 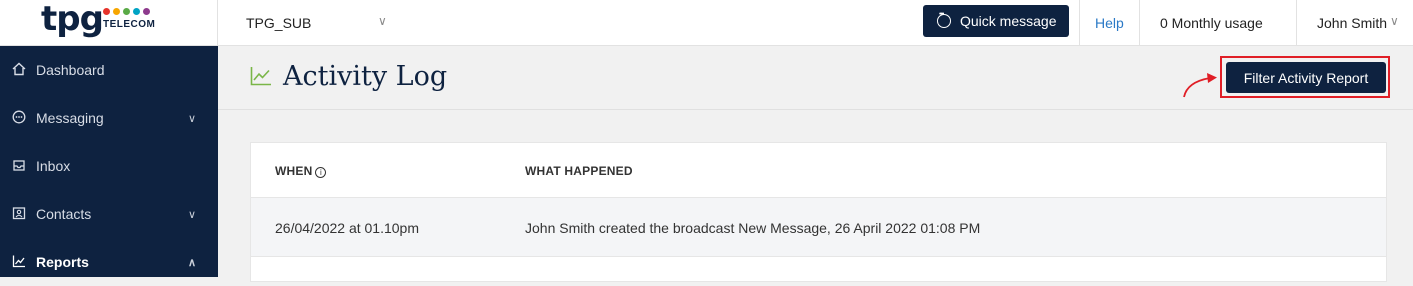 What do you see at coordinates (70, 70) in the screenshot?
I see `sidebar-item-label: Dashboard` at bounding box center [70, 70].